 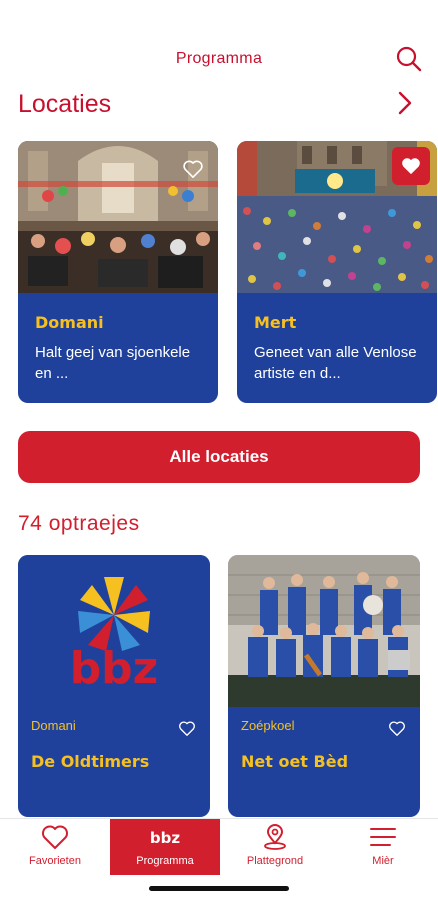 I want to click on band-photo, so click(x=324, y=631).